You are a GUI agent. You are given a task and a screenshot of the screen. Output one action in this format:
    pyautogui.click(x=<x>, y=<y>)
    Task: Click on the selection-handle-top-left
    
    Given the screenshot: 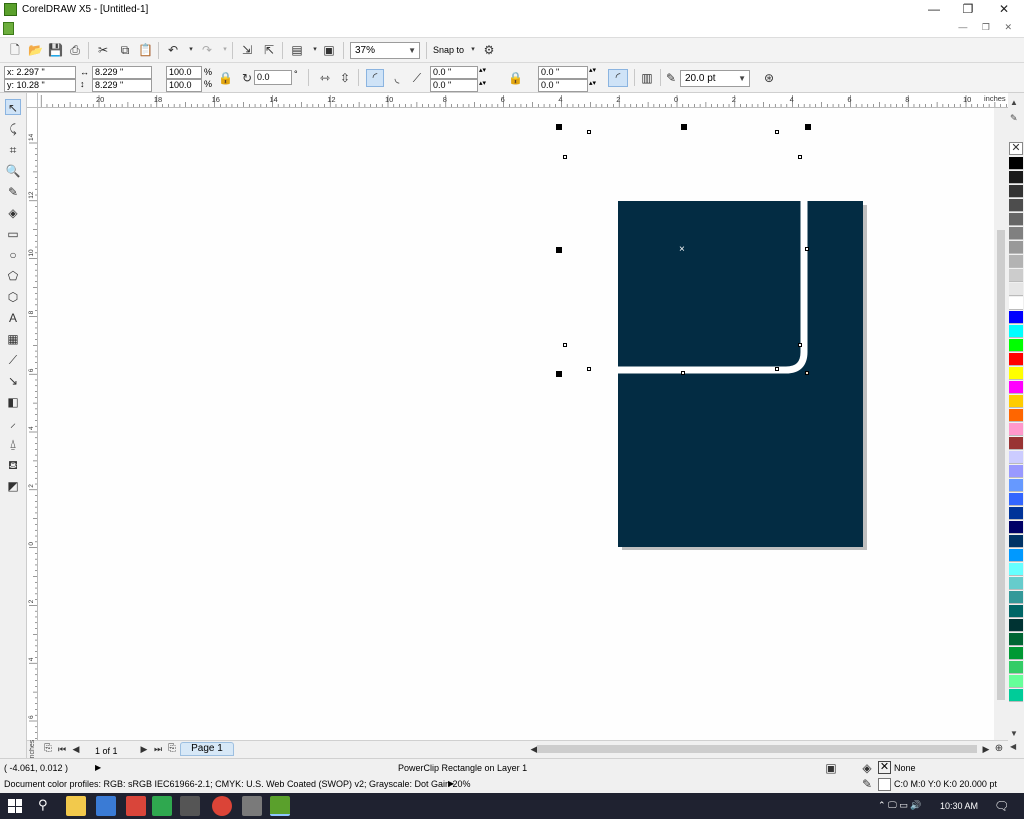 What is the action you would take?
    pyautogui.click(x=559, y=127)
    